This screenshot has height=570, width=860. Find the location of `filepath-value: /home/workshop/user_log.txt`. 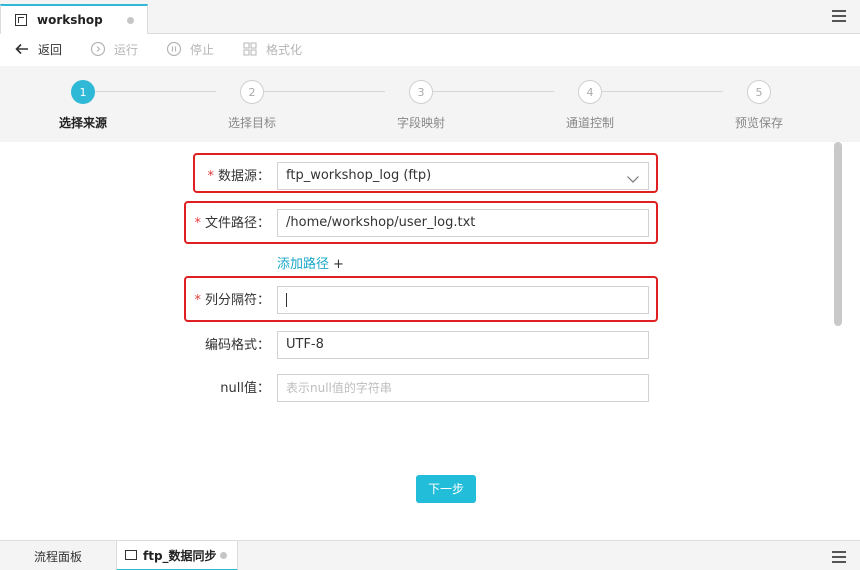

filepath-value: /home/workshop/user_log.txt is located at coordinates (381, 222).